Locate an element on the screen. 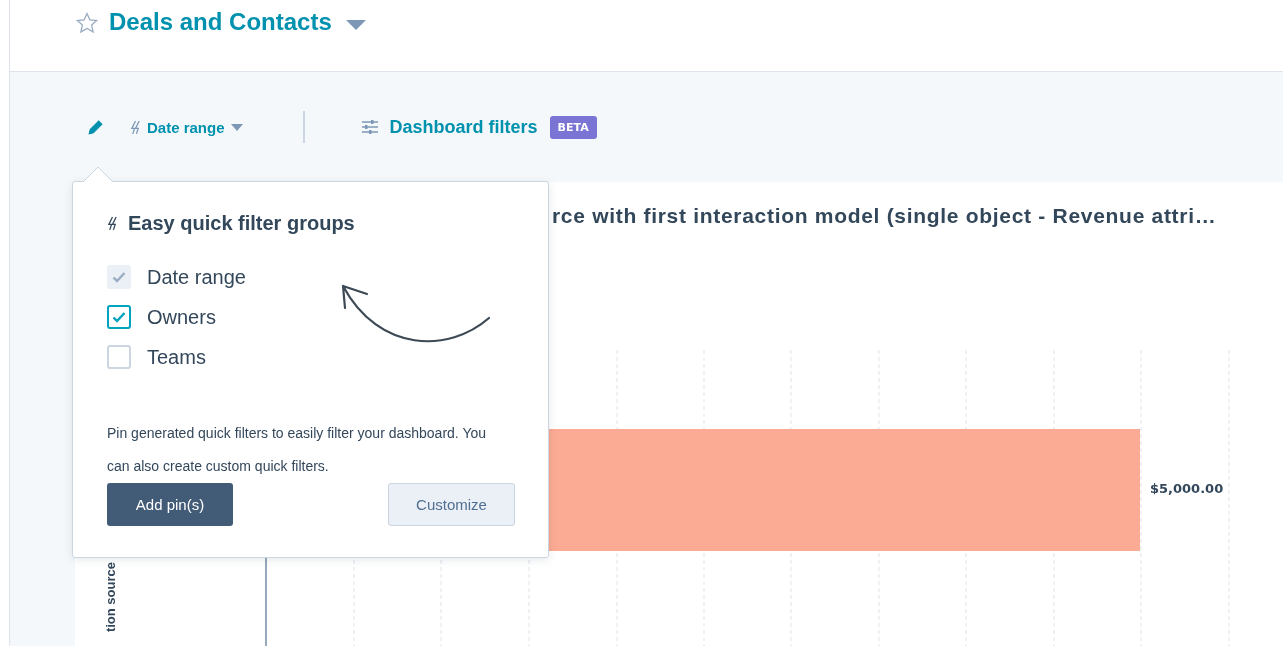 The height and width of the screenshot is (646, 1283). pencil-icon is located at coordinates (95, 127).